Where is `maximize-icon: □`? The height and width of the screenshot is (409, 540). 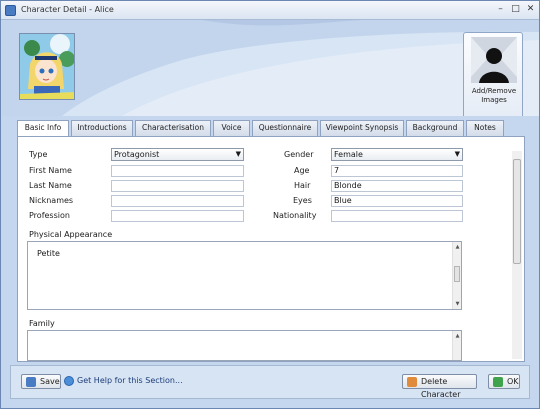
maximize-icon: □ is located at coordinates (515, 9).